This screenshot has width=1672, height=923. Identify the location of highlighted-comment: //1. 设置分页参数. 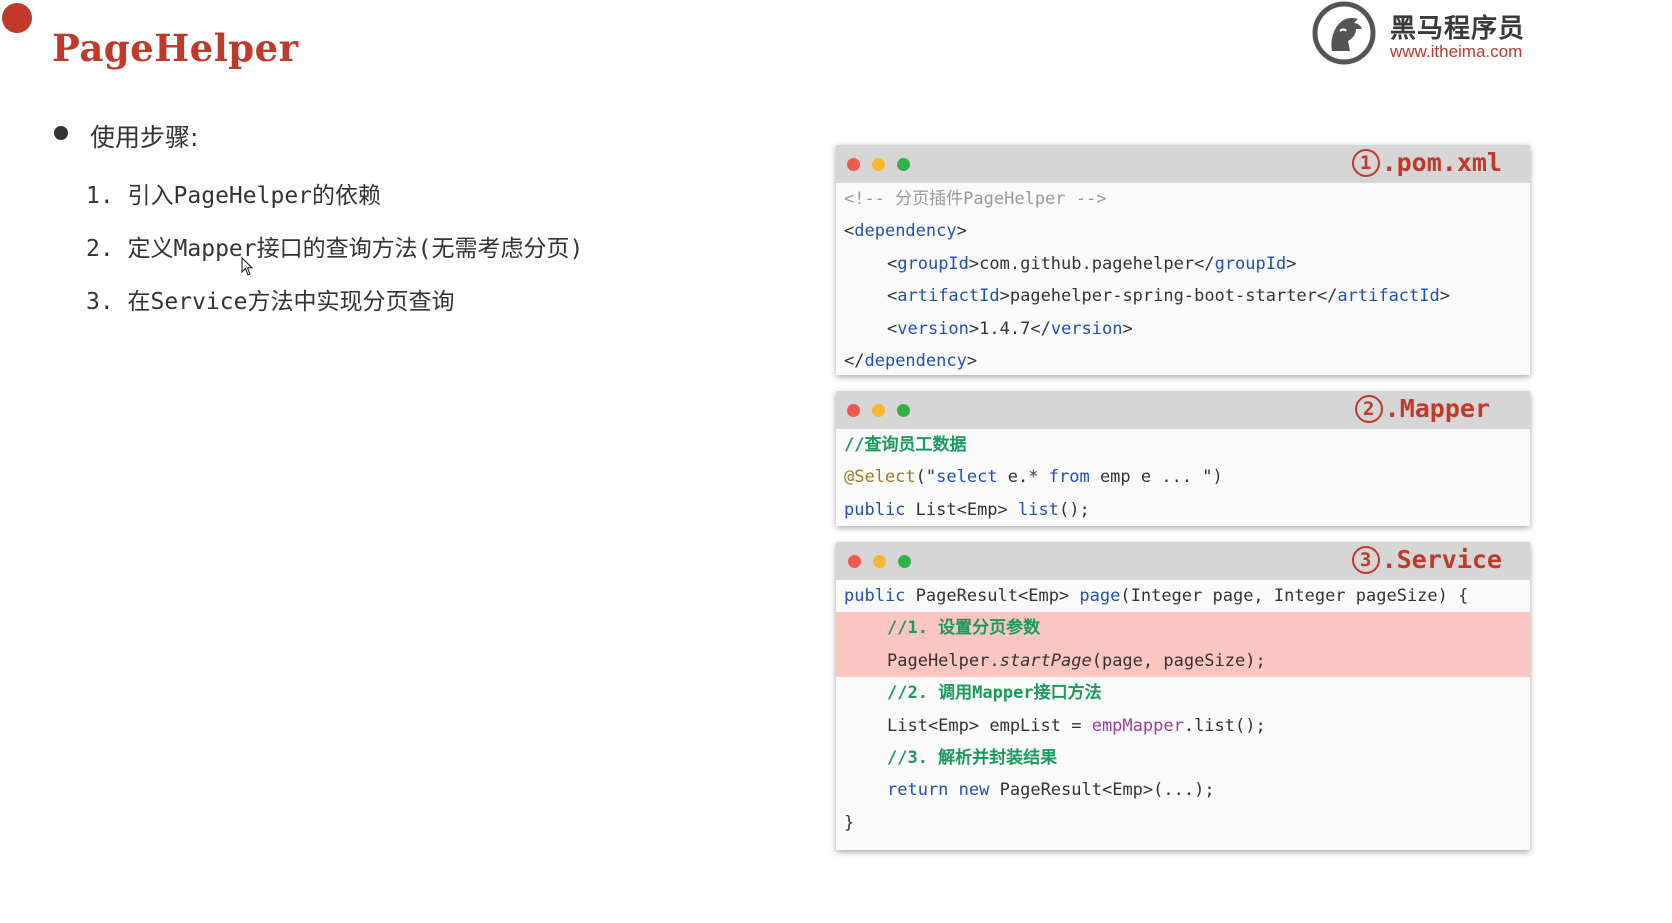
(1183, 628).